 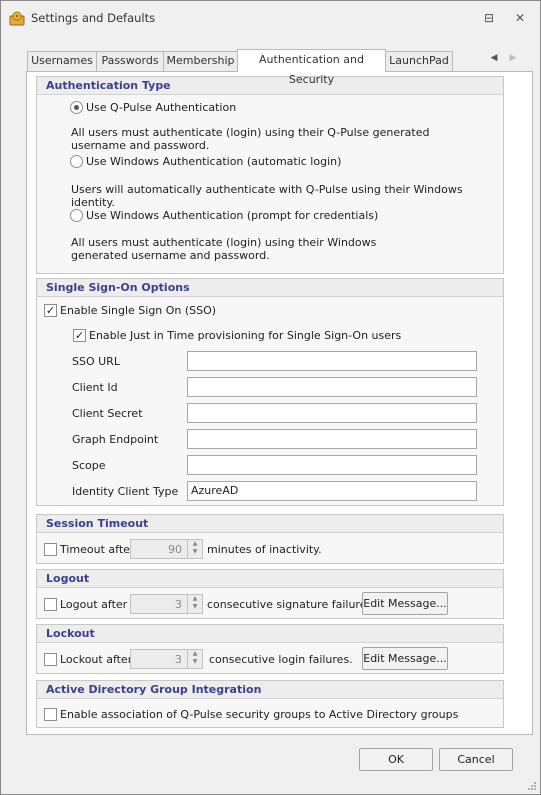 I want to click on identity-client-type-input: AzureAD, so click(x=332, y=491).